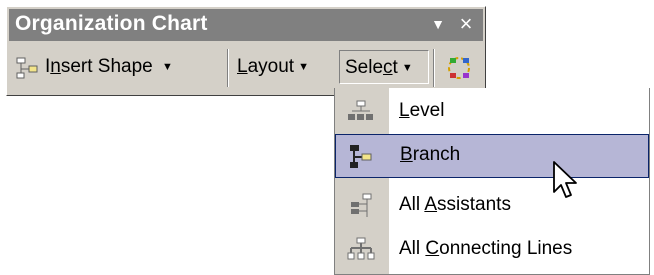 The image size is (654, 275). I want to click on layout-button: Layout ▼, so click(285, 67).